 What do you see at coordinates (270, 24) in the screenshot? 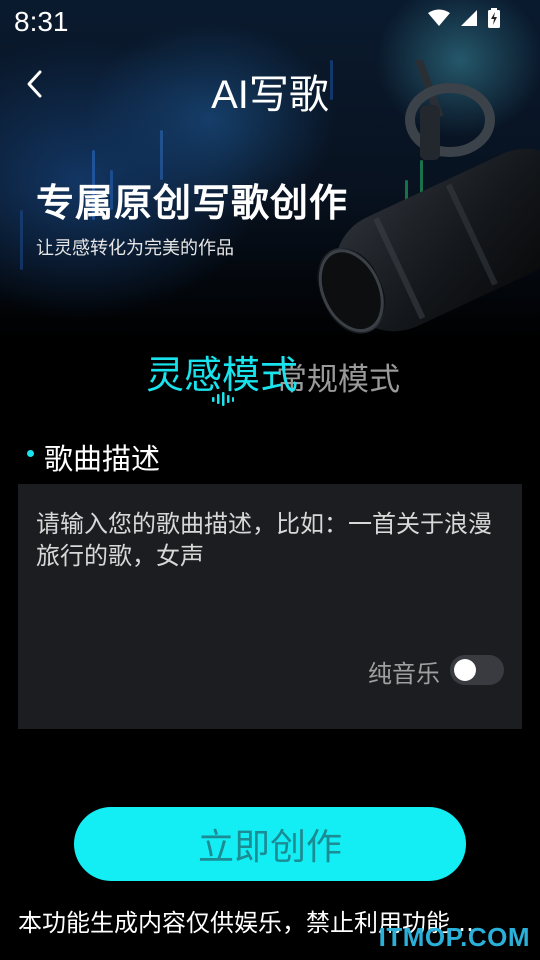
I see `status-bar: 8:31` at bounding box center [270, 24].